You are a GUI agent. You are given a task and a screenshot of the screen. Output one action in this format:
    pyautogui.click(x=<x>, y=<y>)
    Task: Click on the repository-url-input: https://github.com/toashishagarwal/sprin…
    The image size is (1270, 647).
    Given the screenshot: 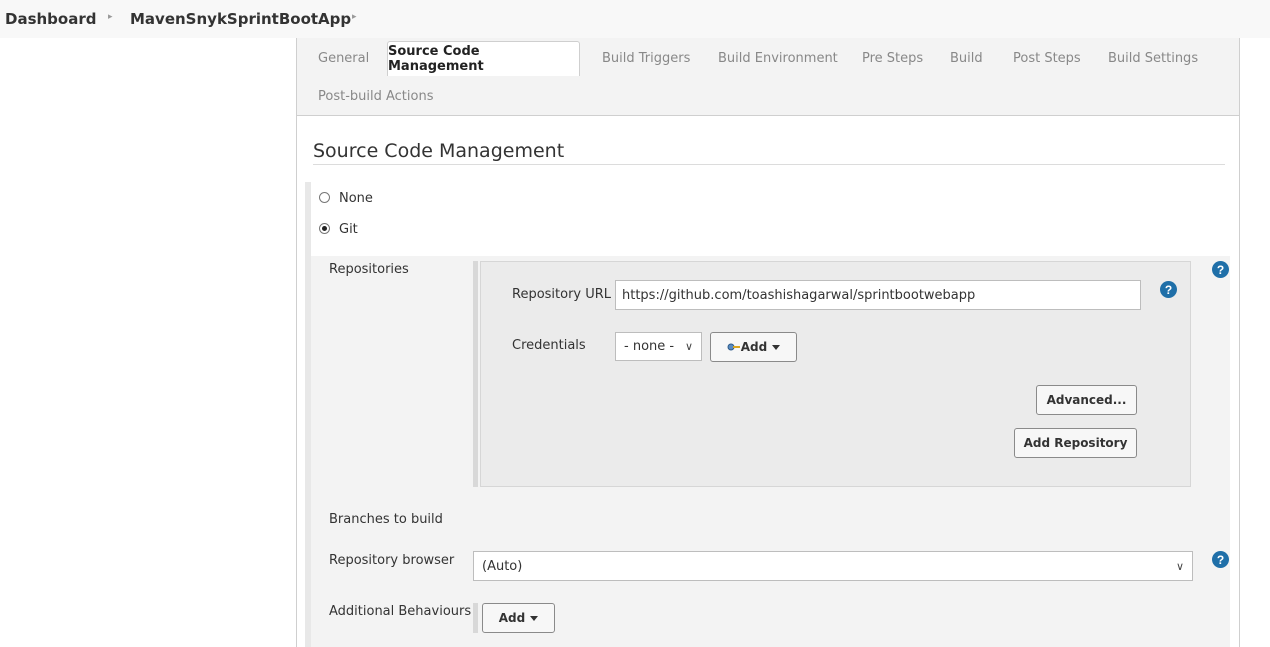 What is the action you would take?
    pyautogui.click(x=878, y=295)
    